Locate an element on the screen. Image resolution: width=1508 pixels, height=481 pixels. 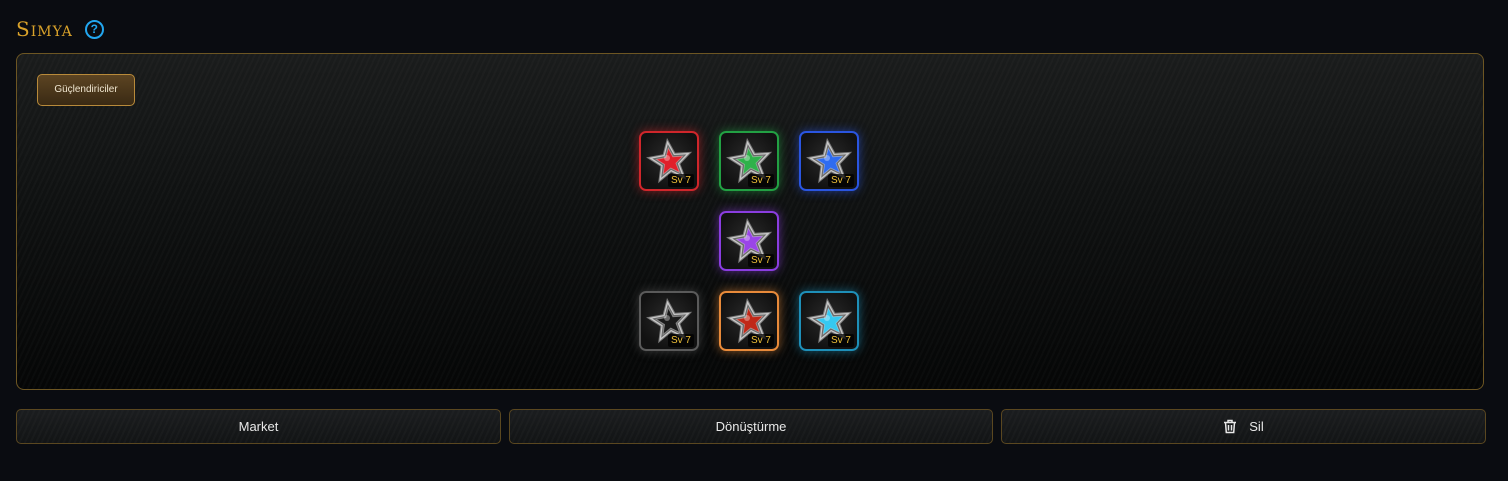
gem-slot-cyan: Sv 7 is located at coordinates (829, 321).